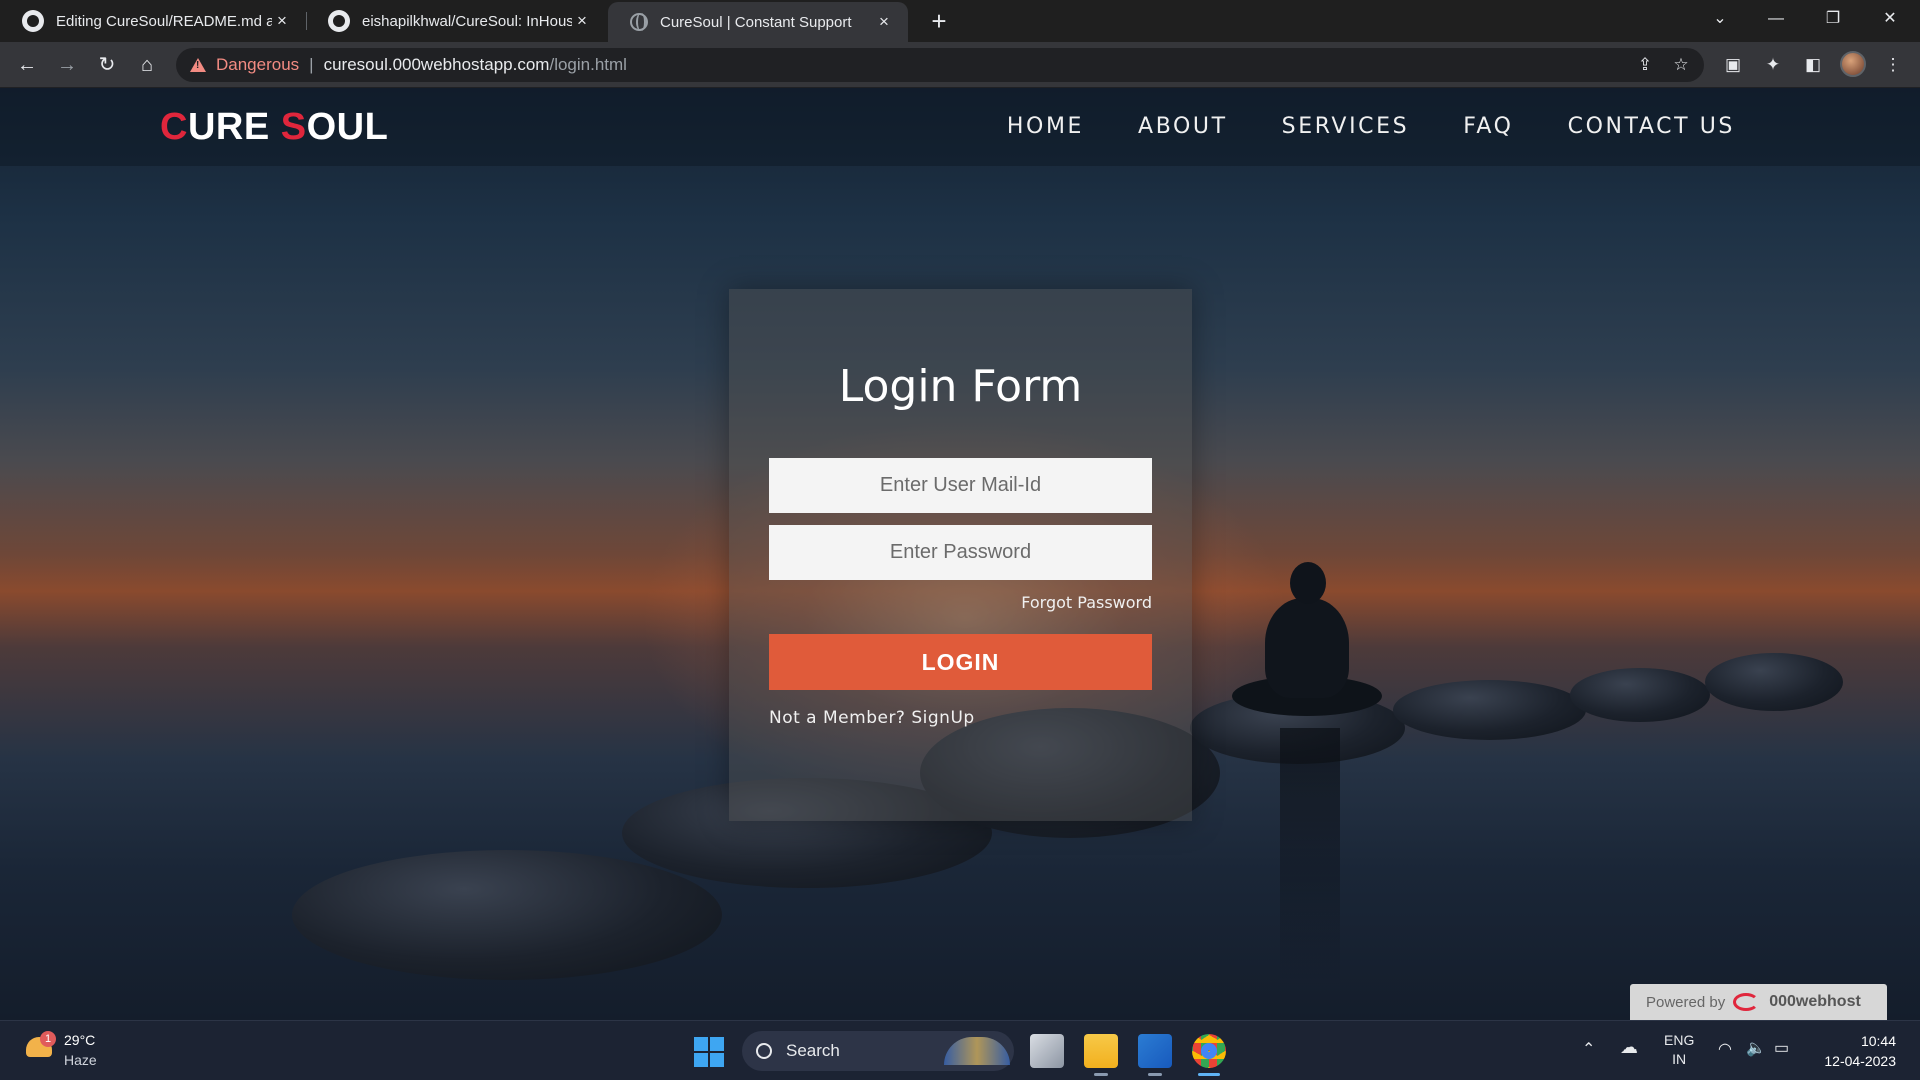 The width and height of the screenshot is (1920, 1080). What do you see at coordinates (1733, 65) in the screenshot?
I see `notion-extension-icon: ▣` at bounding box center [1733, 65].